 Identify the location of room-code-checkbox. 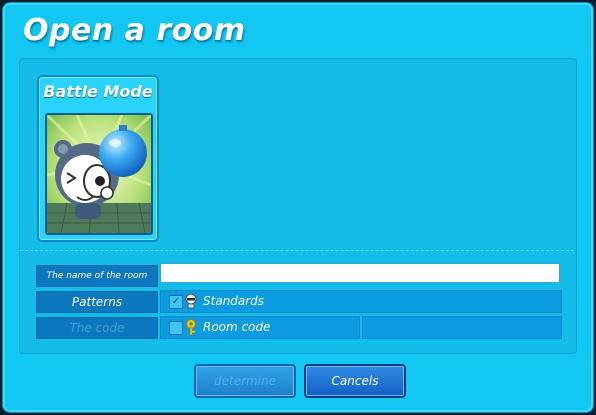
(176, 328).